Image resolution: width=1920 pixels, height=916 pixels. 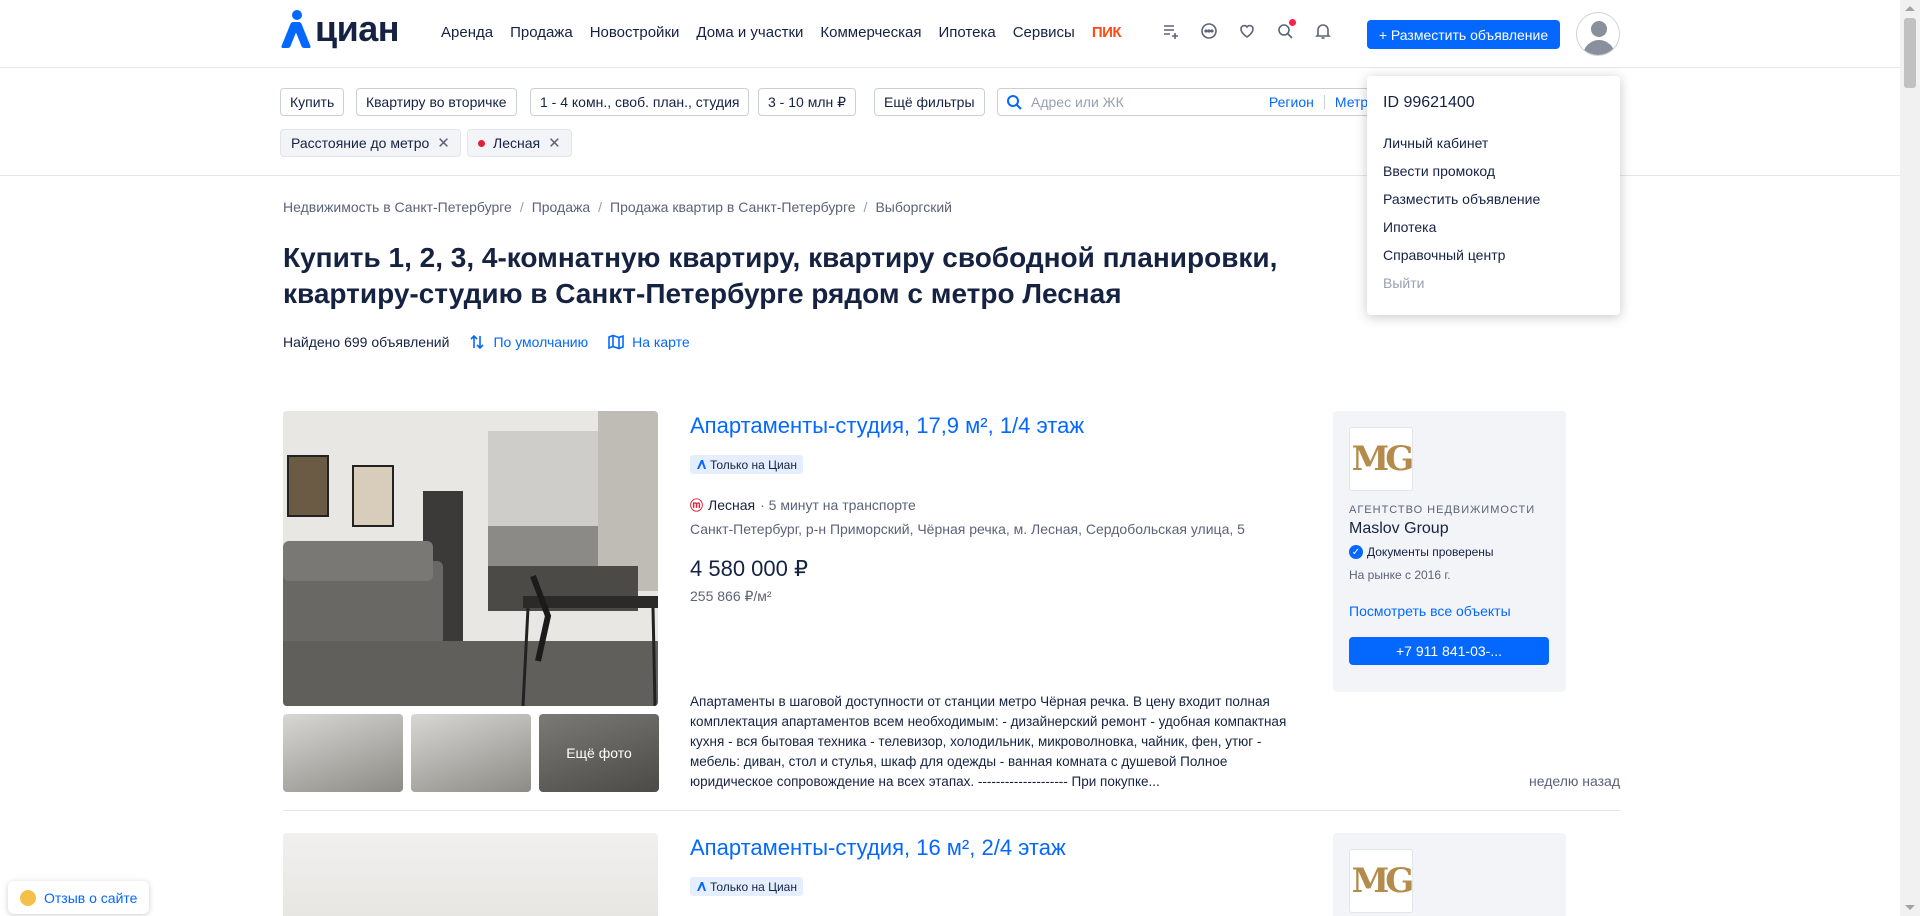 I want to click on nav-item-mortgage: Ипотека, so click(x=966, y=32).